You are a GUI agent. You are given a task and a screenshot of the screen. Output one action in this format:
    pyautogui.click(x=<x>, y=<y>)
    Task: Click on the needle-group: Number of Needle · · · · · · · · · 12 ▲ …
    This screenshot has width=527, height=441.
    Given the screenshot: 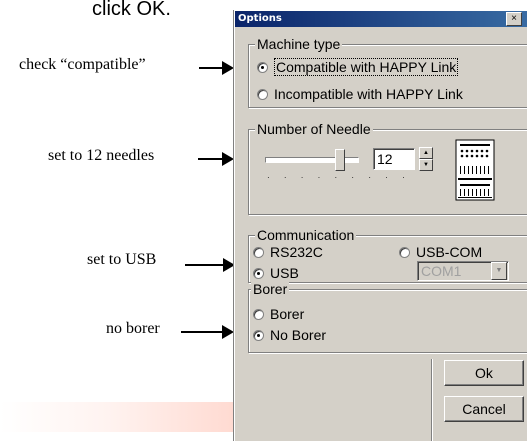 What is the action you would take?
    pyautogui.click(x=387, y=168)
    